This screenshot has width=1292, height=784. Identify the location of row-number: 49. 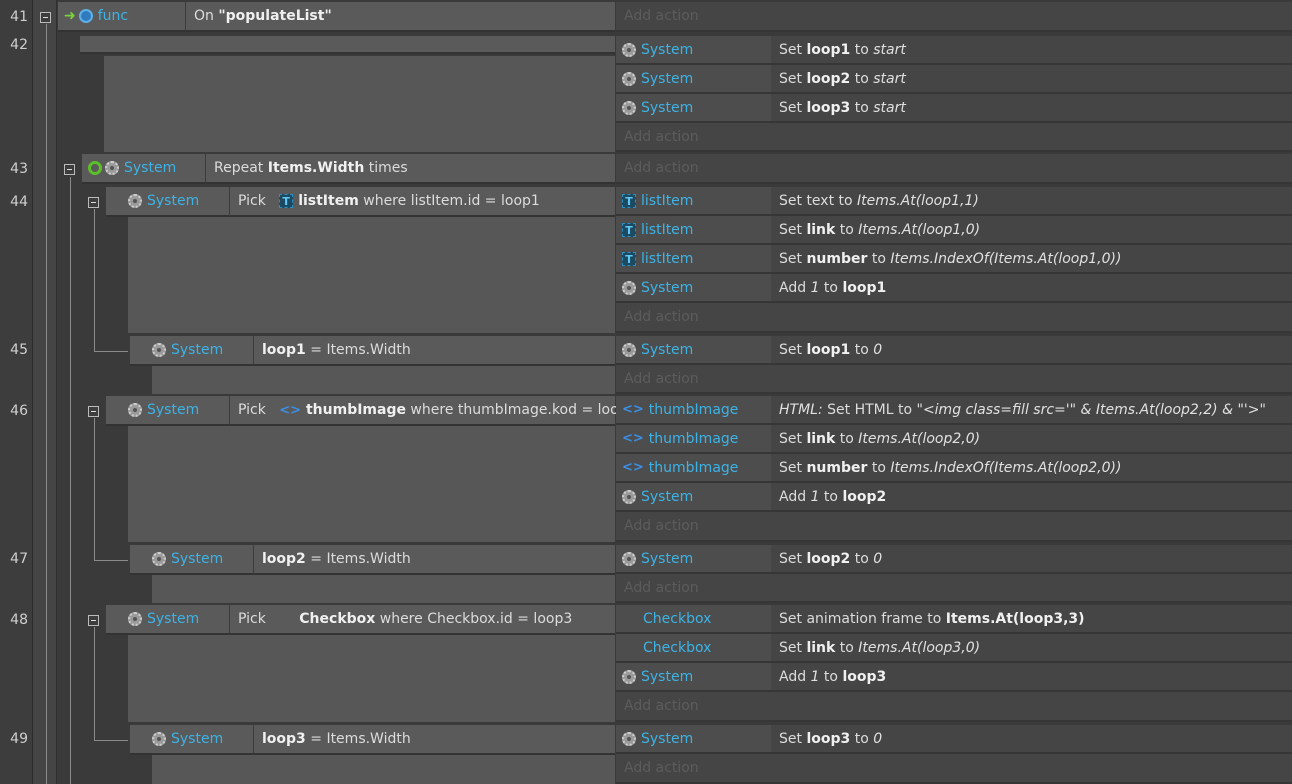
(19, 739).